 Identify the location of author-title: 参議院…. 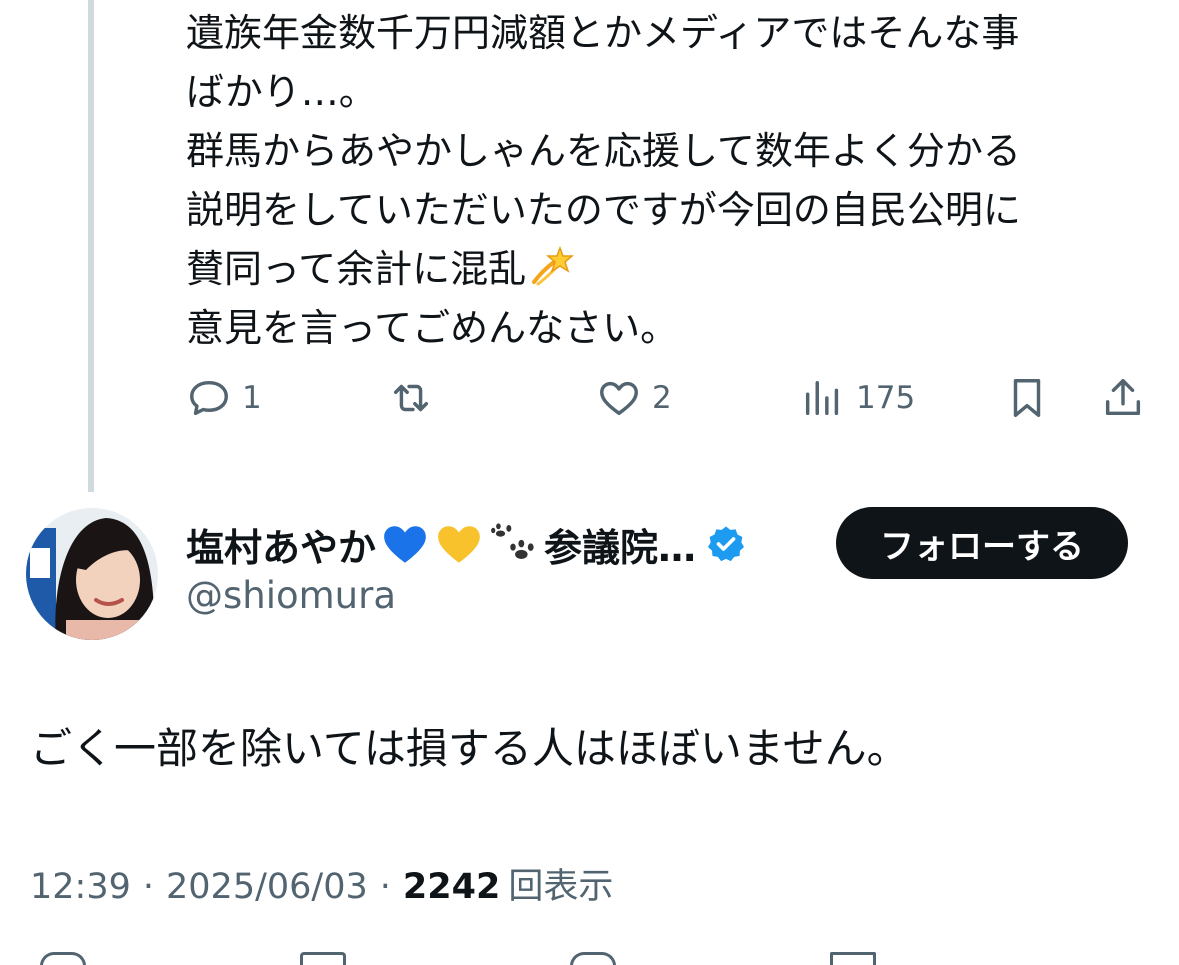
(620, 547).